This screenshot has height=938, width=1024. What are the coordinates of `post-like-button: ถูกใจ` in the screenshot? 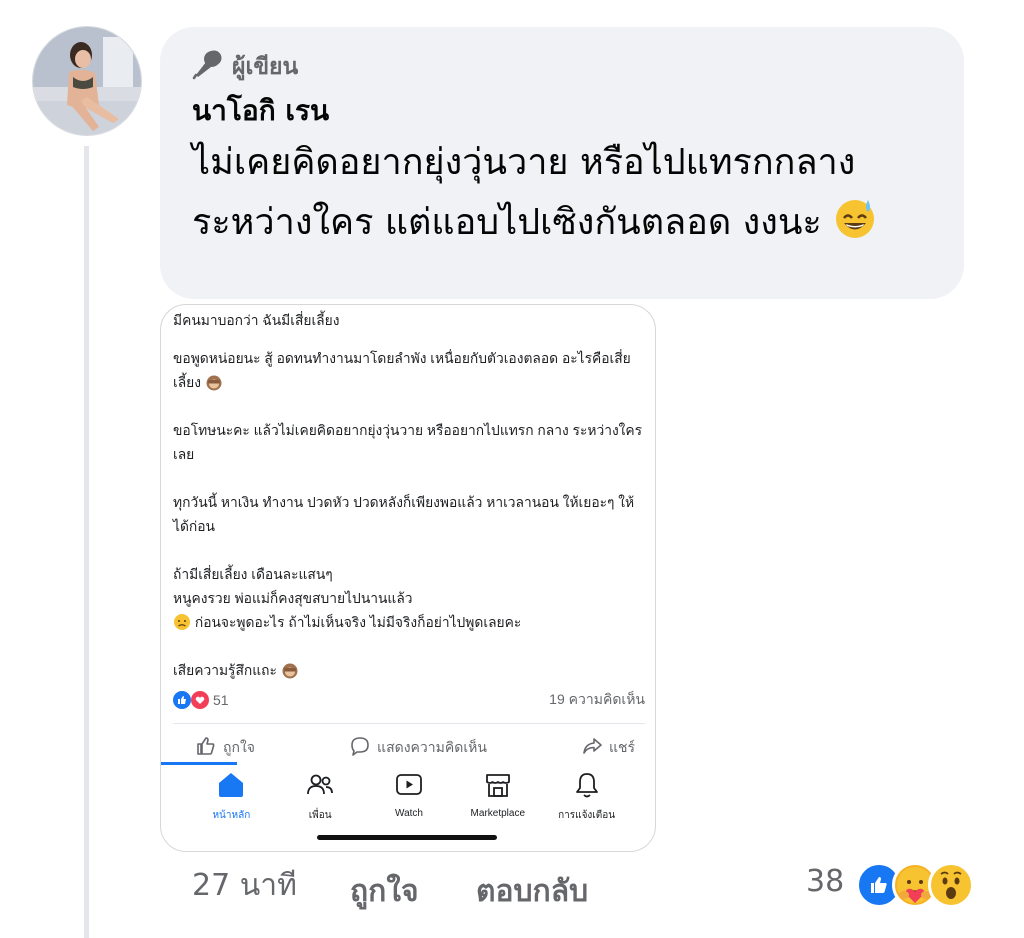 It's located at (225, 747).